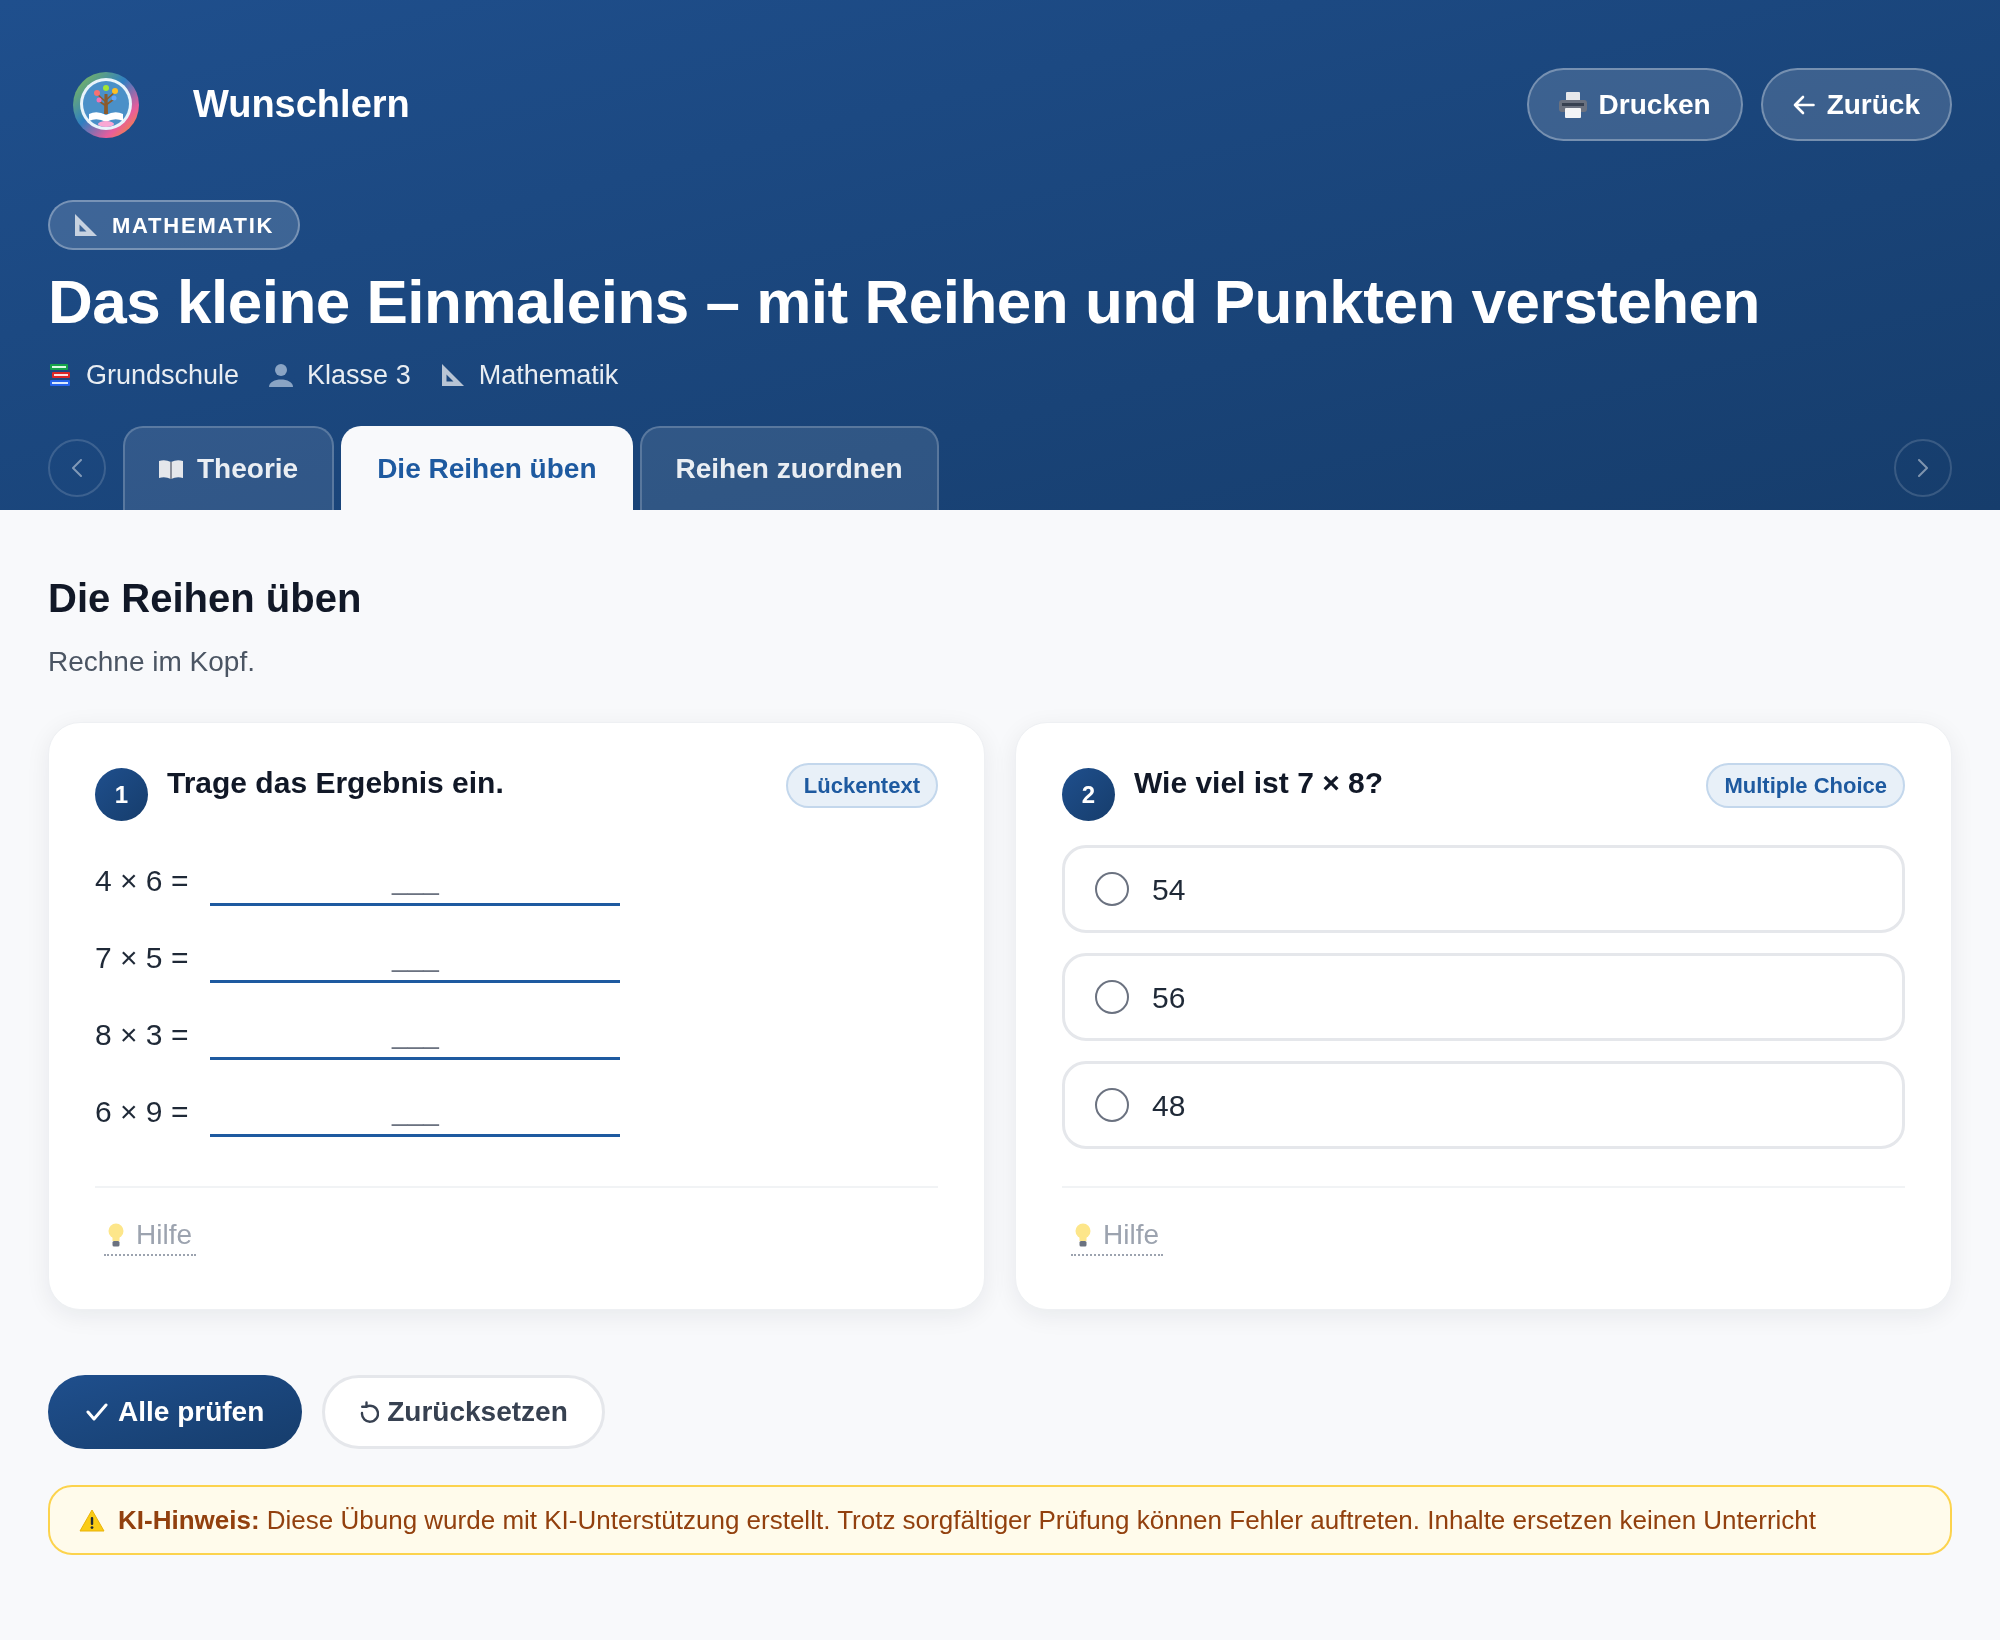 This screenshot has height=1640, width=2000. I want to click on tree-book-icon, so click(106, 104).